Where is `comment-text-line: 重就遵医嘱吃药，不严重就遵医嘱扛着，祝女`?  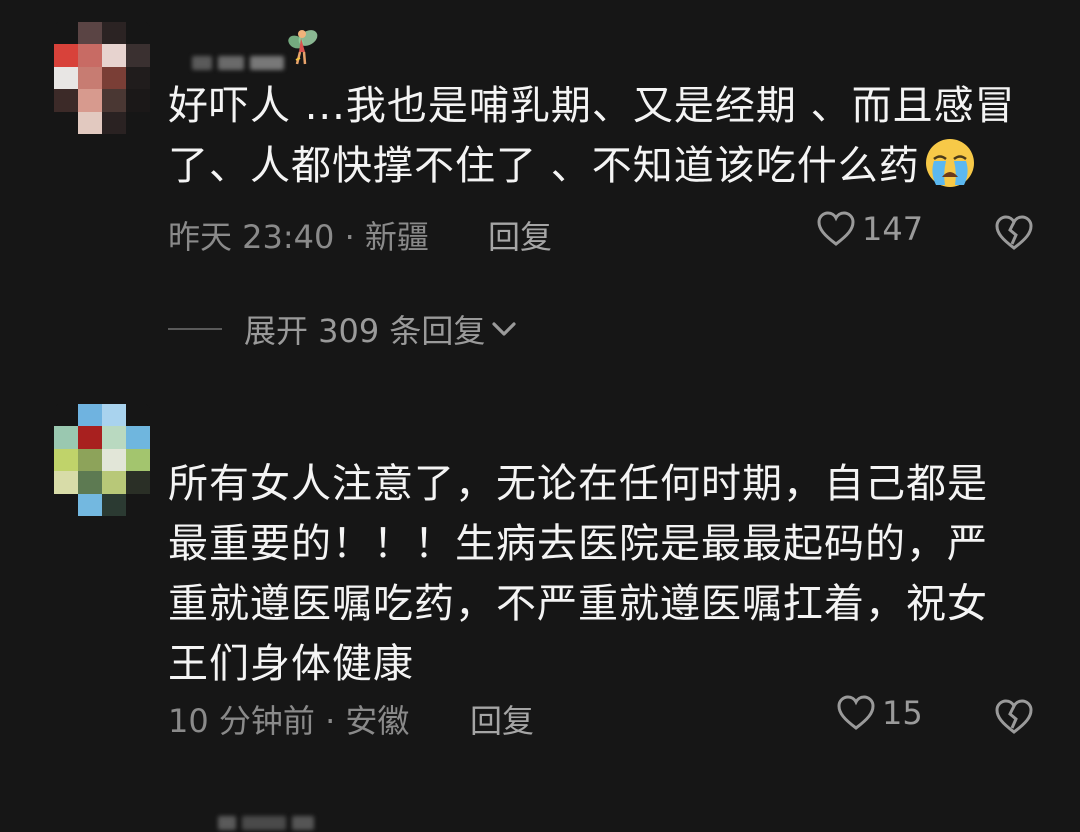
comment-text-line: 重就遵医嘱吃药，不严重就遵医嘱扛着，祝女 is located at coordinates (578, 604).